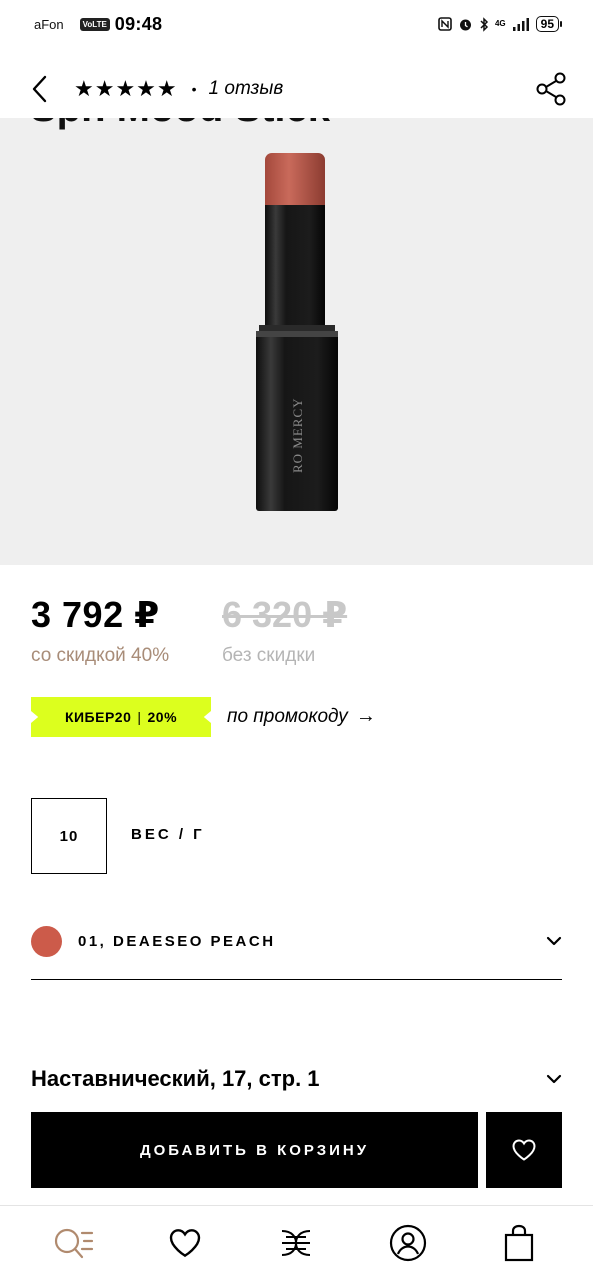  I want to click on favorites-icon, so click(185, 1243).